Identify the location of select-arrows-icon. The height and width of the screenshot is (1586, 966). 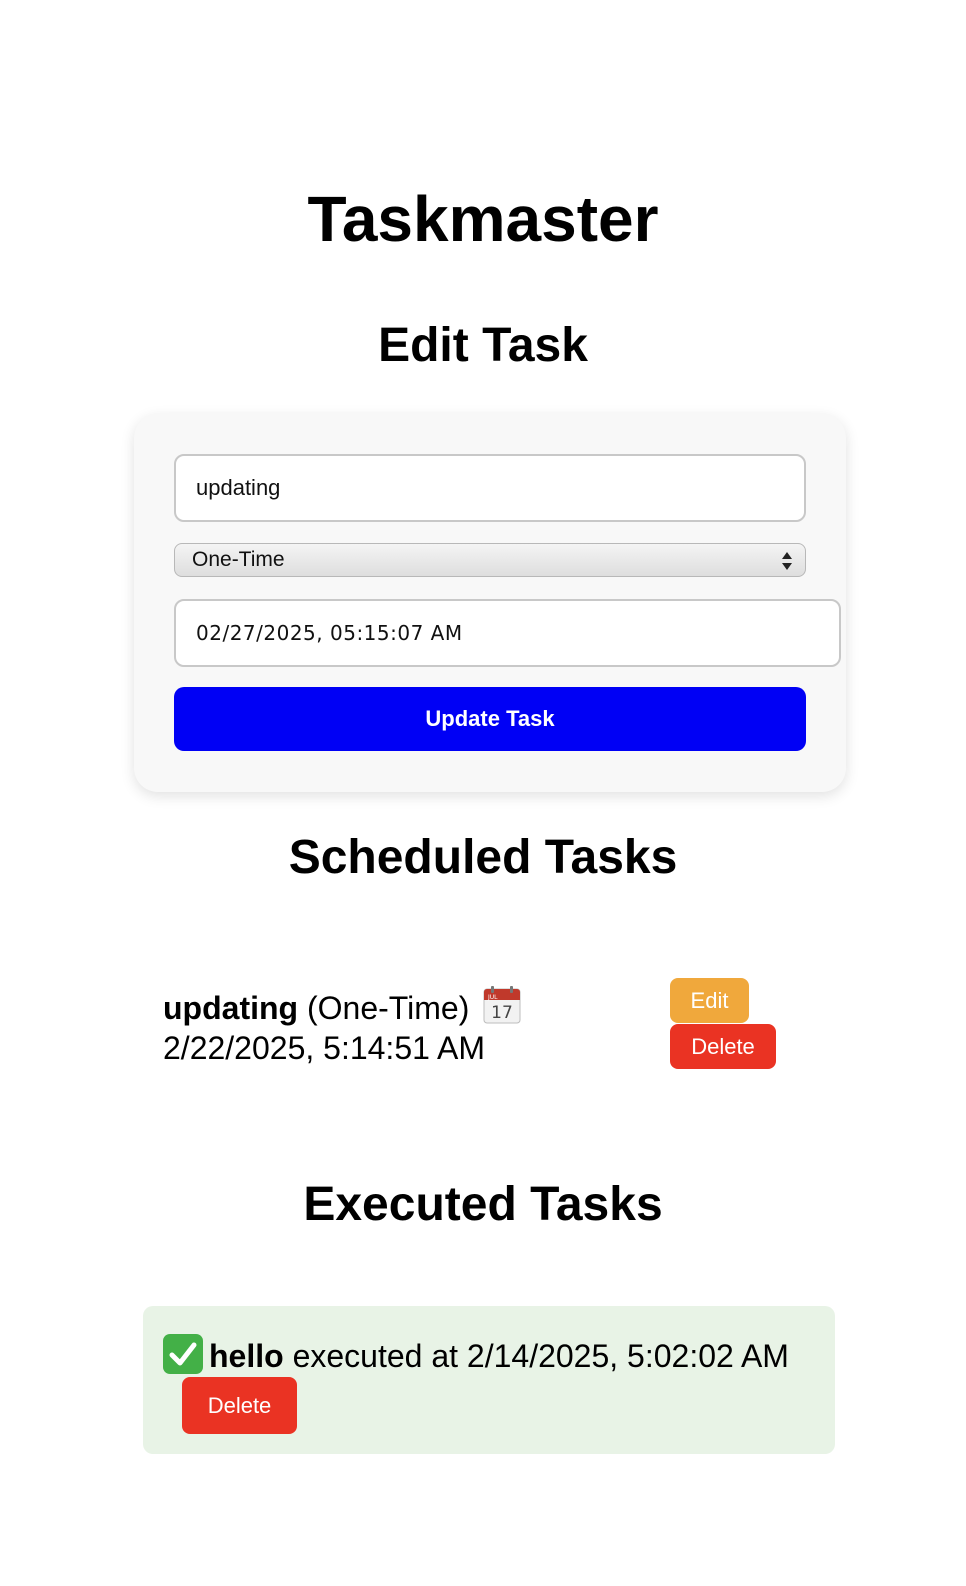
(787, 561).